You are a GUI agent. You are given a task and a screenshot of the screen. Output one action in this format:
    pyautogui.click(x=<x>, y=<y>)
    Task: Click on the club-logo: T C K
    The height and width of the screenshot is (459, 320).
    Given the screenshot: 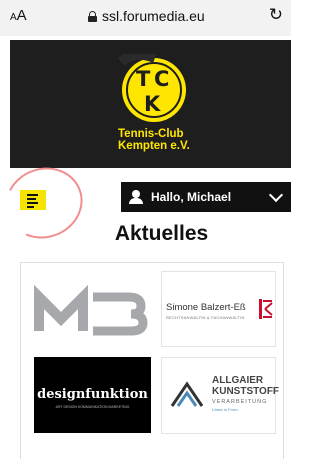 What is the action you would take?
    pyautogui.click(x=154, y=89)
    